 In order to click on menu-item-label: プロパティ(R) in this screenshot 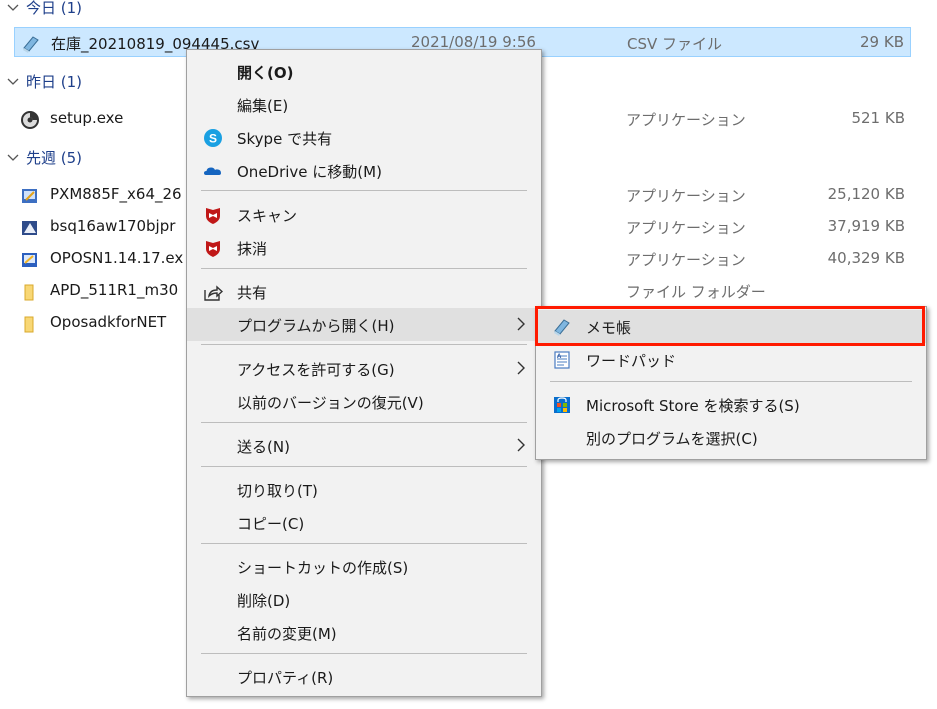, I will do `click(285, 678)`.